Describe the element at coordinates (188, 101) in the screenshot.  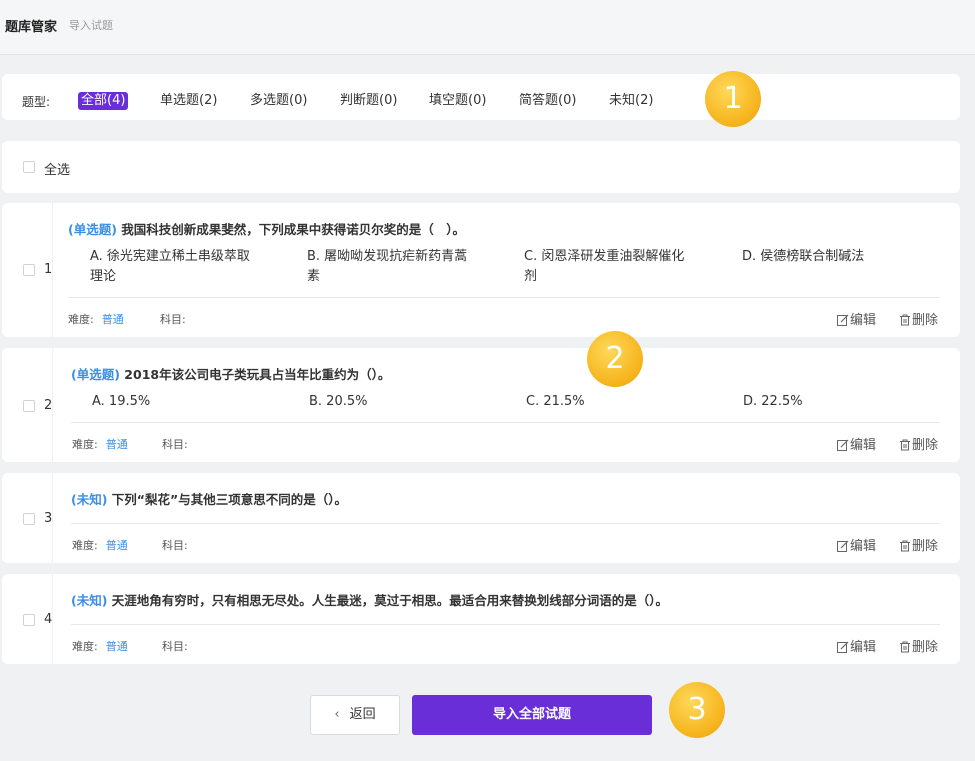
I see `tab-single-choice: 单选题(2)` at that location.